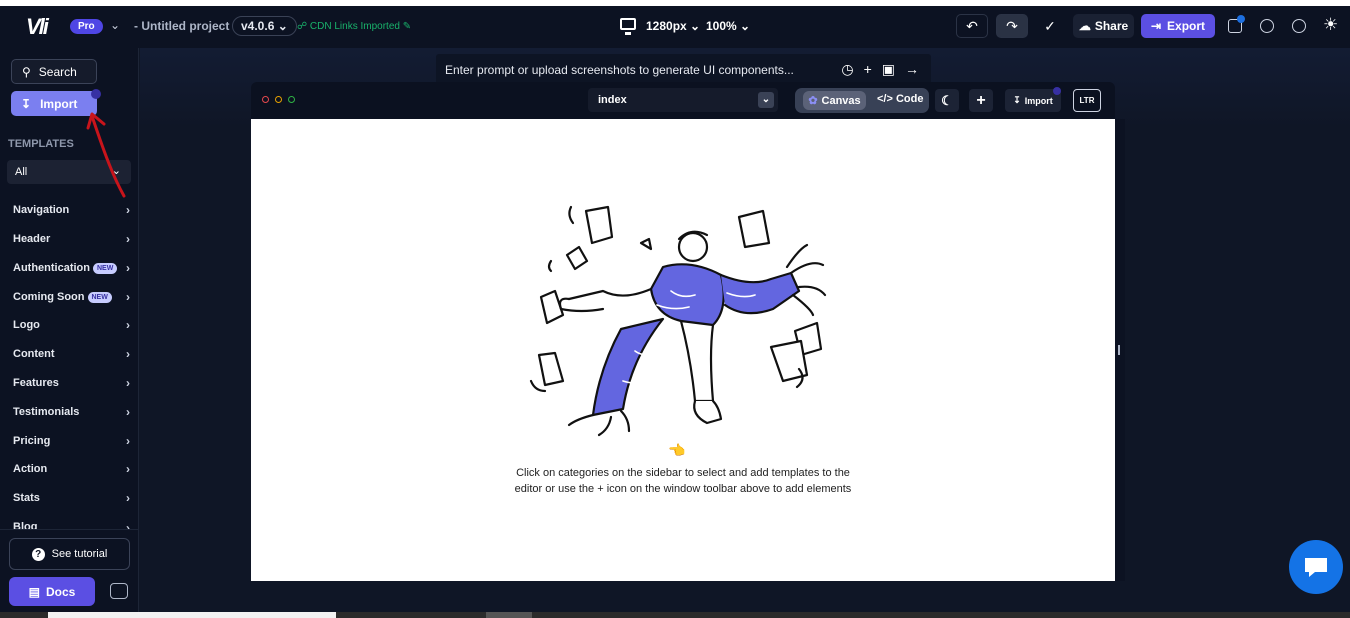 This screenshot has width=1350, height=618. I want to click on resize-handle, so click(1119, 350).